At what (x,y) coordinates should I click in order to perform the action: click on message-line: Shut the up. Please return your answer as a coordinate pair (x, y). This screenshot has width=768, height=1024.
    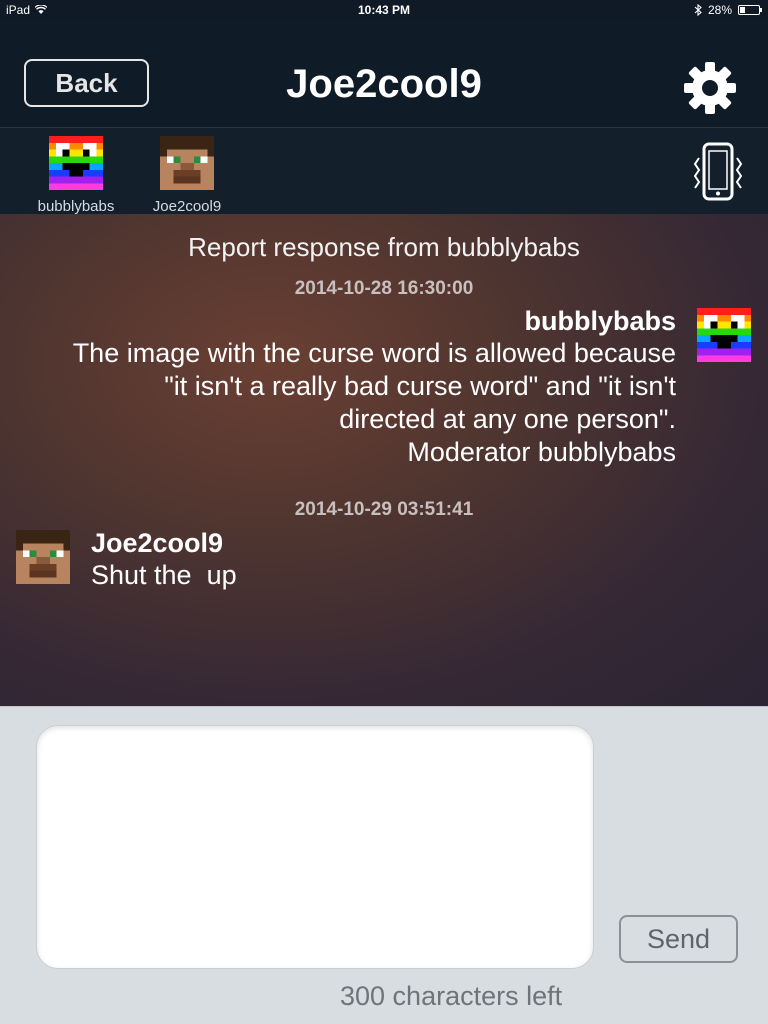
    Looking at the image, I should click on (164, 575).